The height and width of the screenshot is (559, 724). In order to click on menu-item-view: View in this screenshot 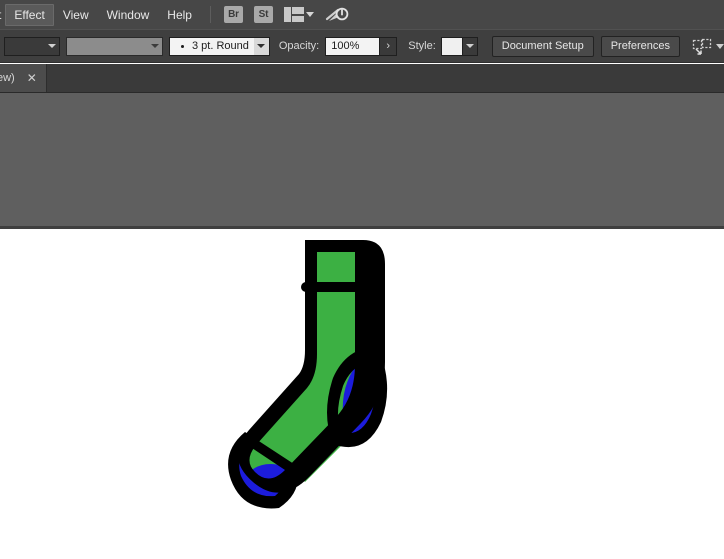, I will do `click(76, 15)`.